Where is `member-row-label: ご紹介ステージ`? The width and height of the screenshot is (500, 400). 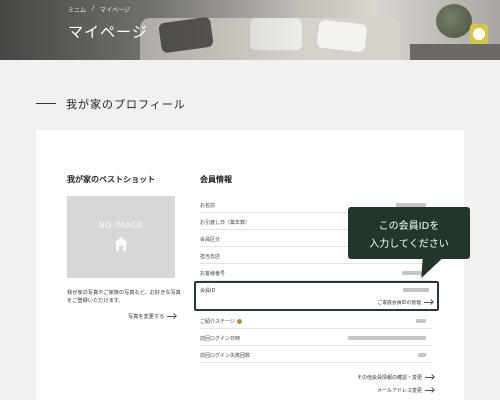
member-row-label: ご紹介ステージ is located at coordinates (221, 321).